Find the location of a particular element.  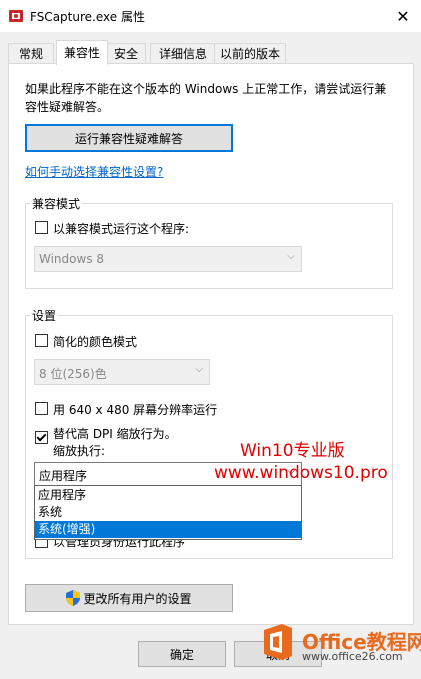

intro-line-2: 容性疑难解答。 is located at coordinates (67, 107).